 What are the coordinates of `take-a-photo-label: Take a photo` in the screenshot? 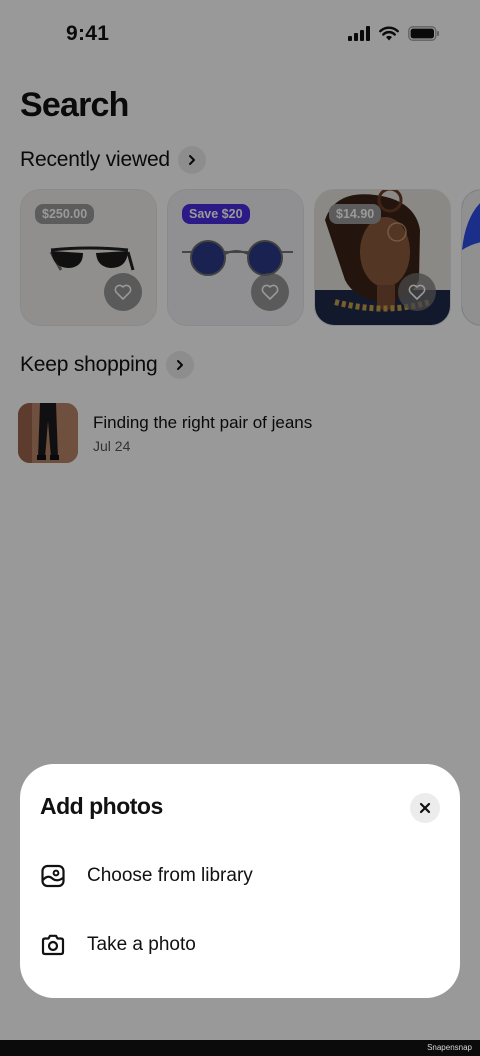 It's located at (141, 944).